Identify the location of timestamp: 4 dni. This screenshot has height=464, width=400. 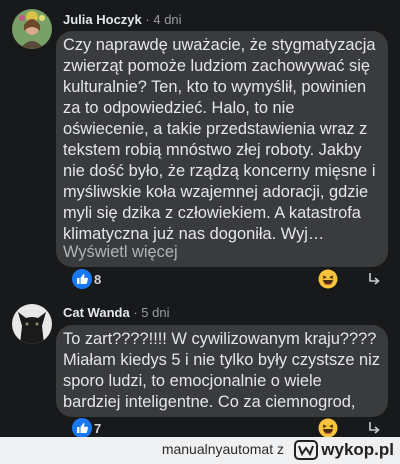
(167, 19).